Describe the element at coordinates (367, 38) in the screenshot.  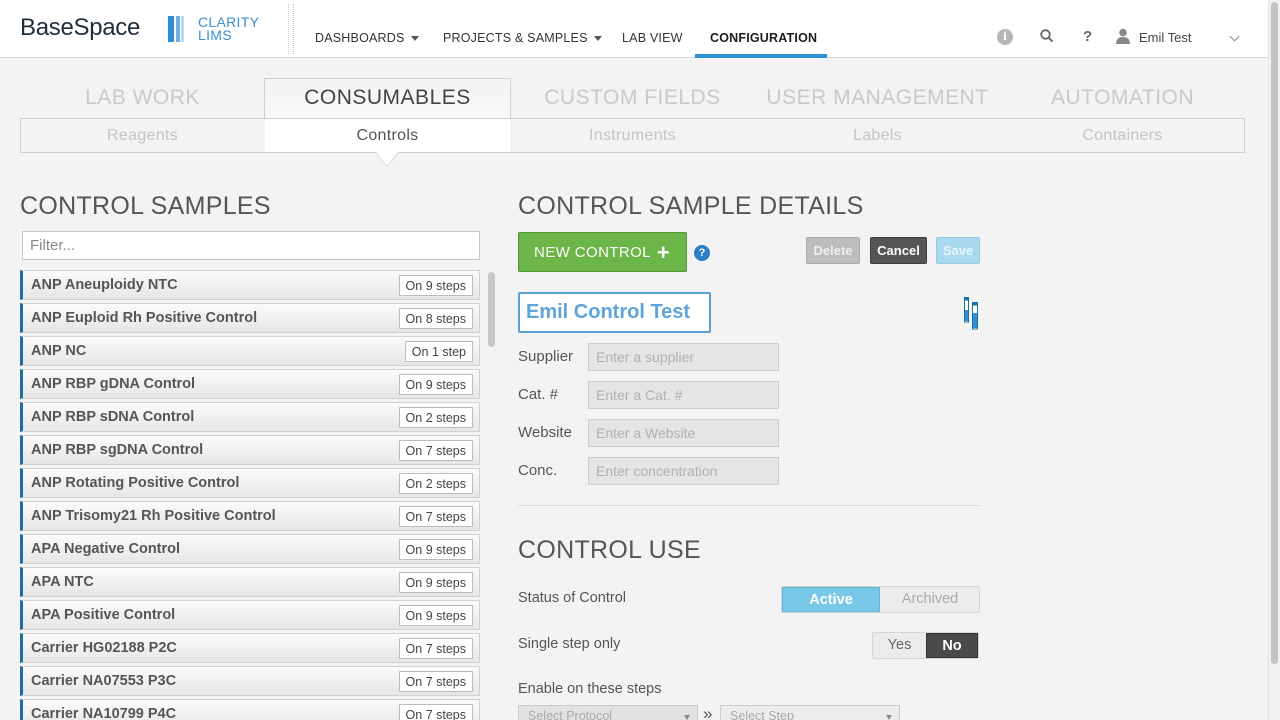
I see `nav-dashboards: DASHBOARDS` at that location.